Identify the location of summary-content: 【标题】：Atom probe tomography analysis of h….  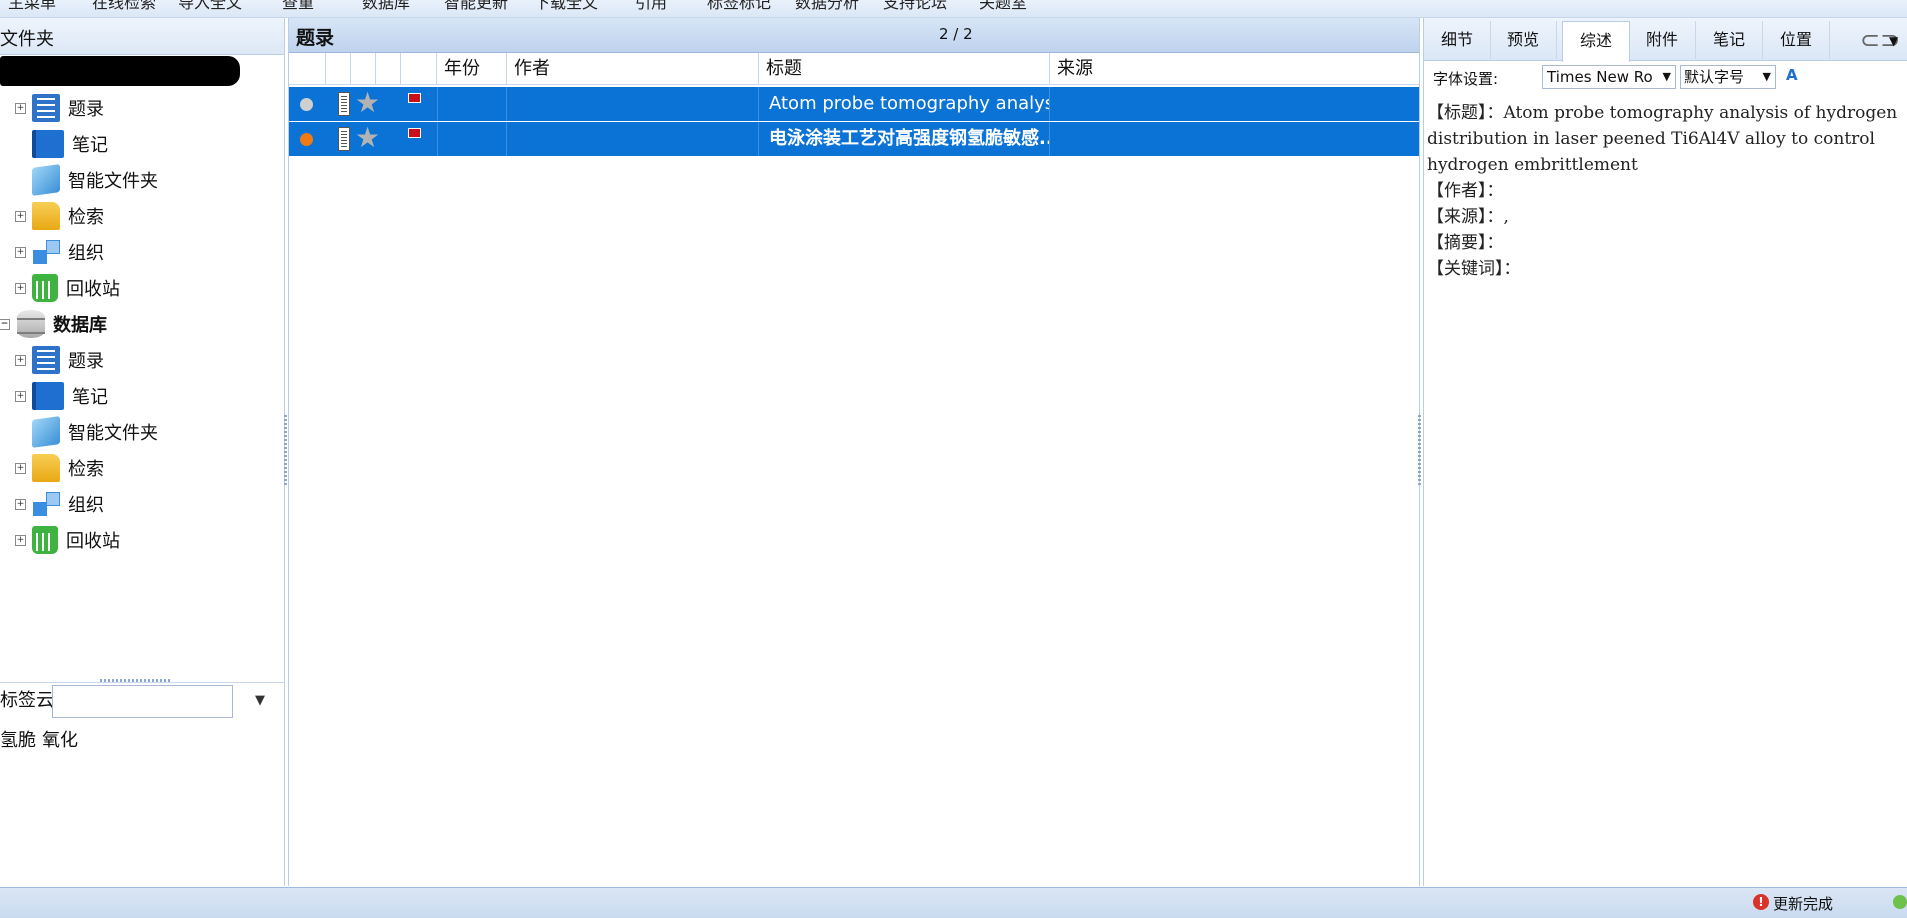
(1665, 191).